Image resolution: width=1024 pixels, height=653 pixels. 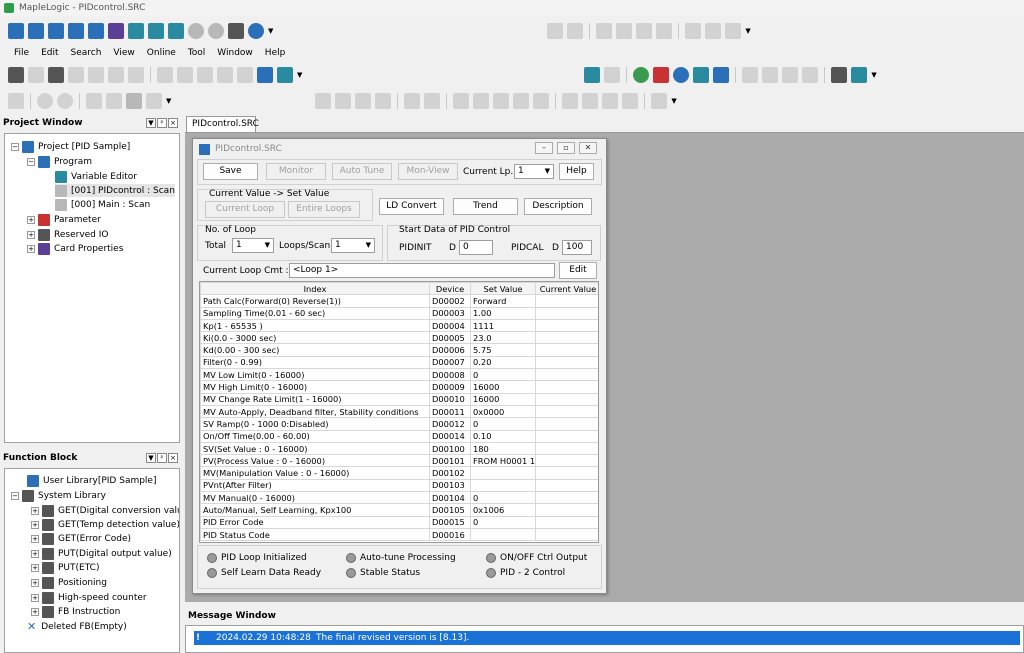 I want to click on maximize-button: ▫, so click(x=566, y=148).